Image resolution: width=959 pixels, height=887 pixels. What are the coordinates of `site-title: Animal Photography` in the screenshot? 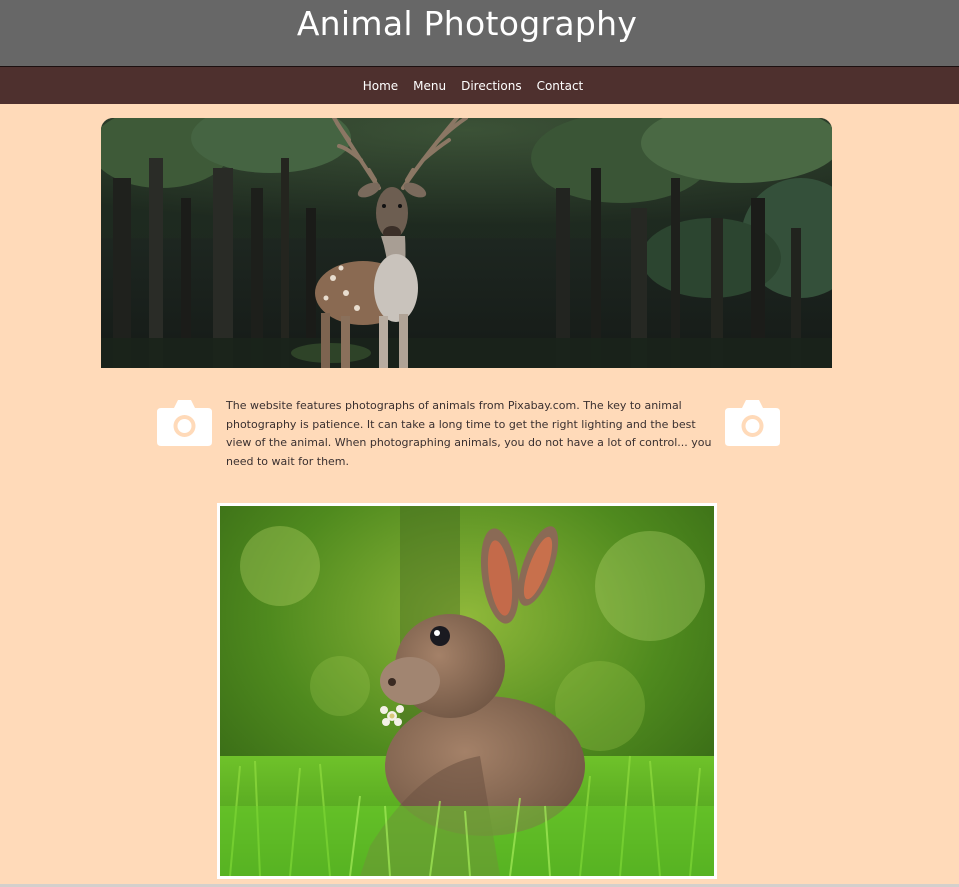 It's located at (467, 23).